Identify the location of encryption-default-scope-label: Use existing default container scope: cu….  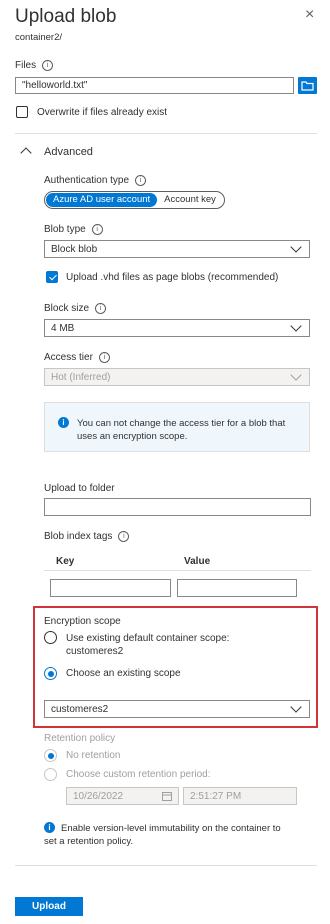
(147, 645).